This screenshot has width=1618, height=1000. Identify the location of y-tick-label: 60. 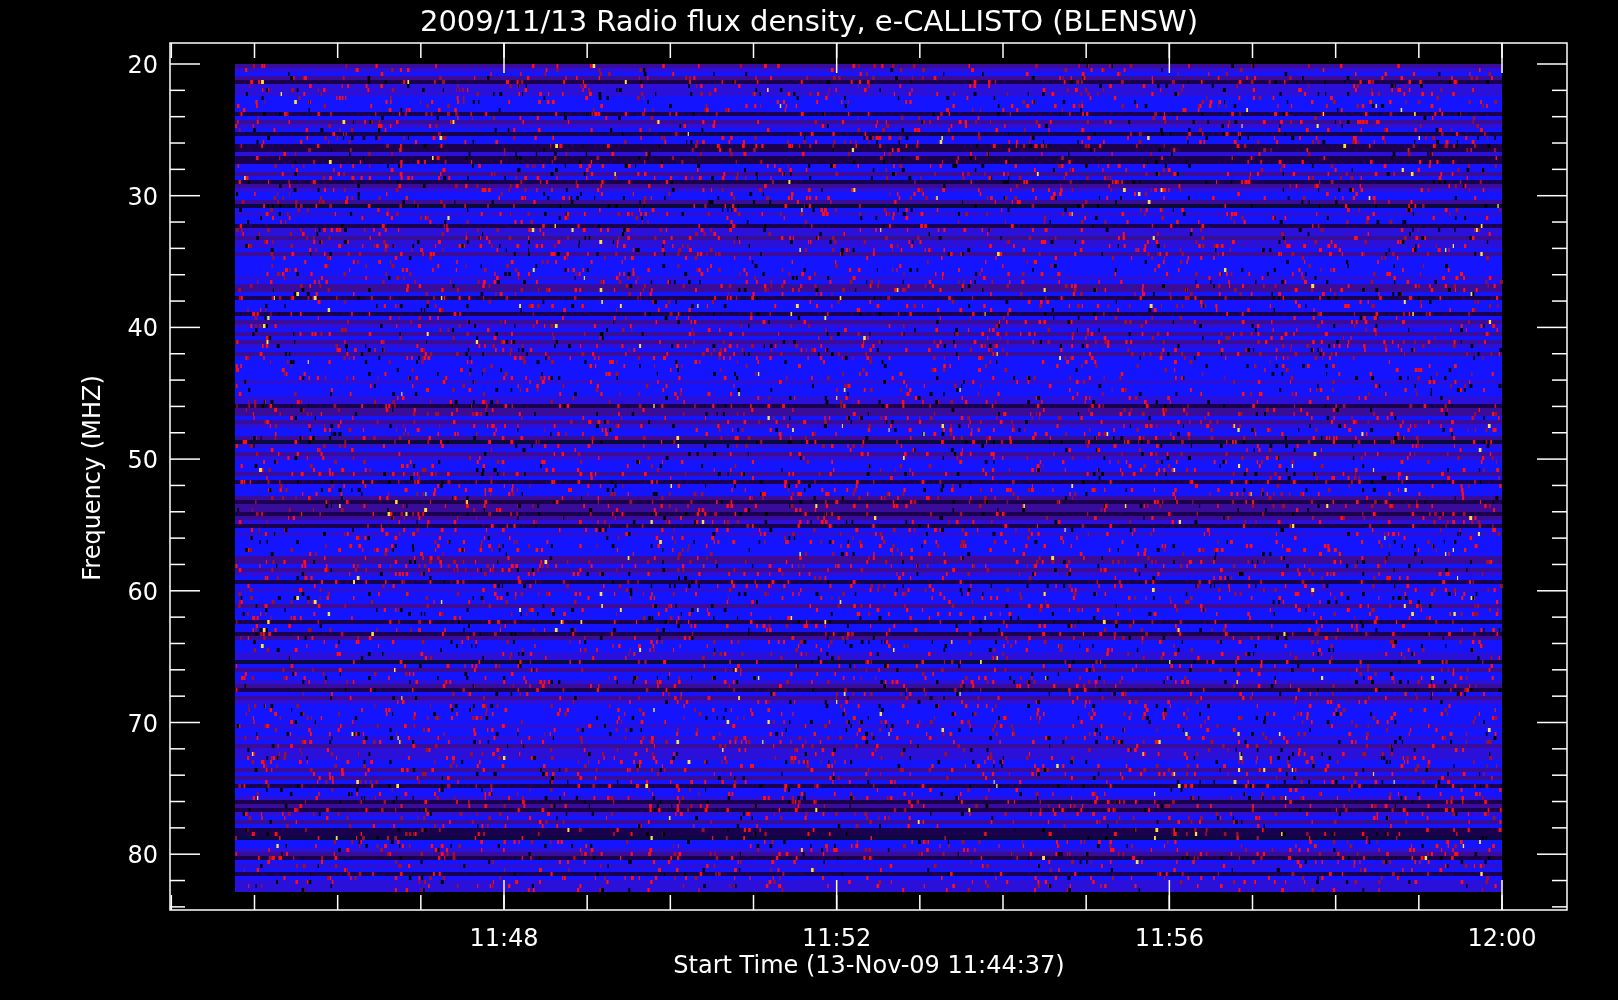
(142, 591).